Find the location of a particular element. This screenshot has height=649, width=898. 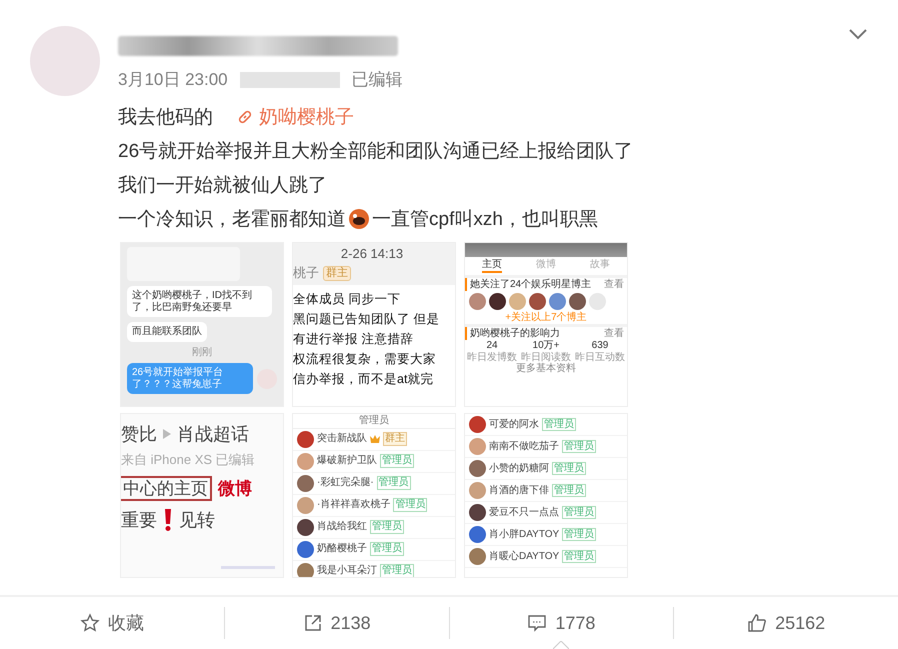

comment-icon is located at coordinates (537, 623).